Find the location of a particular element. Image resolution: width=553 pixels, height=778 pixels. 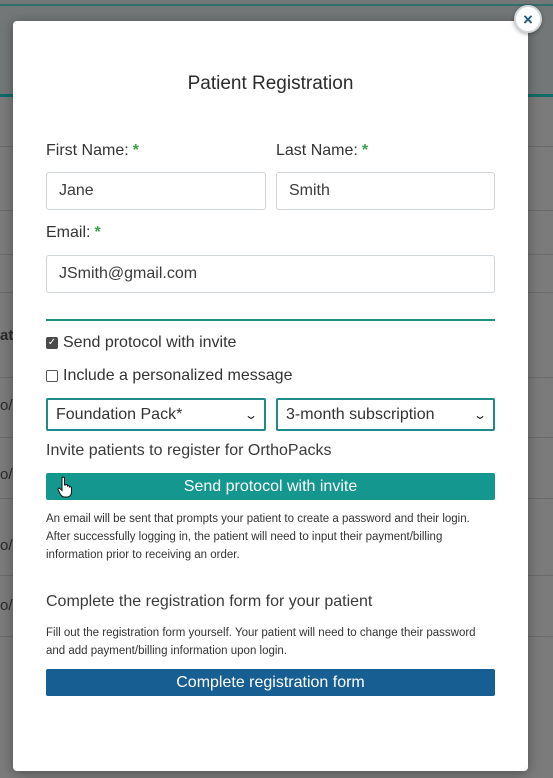

email-label: Email: * is located at coordinates (73, 233).